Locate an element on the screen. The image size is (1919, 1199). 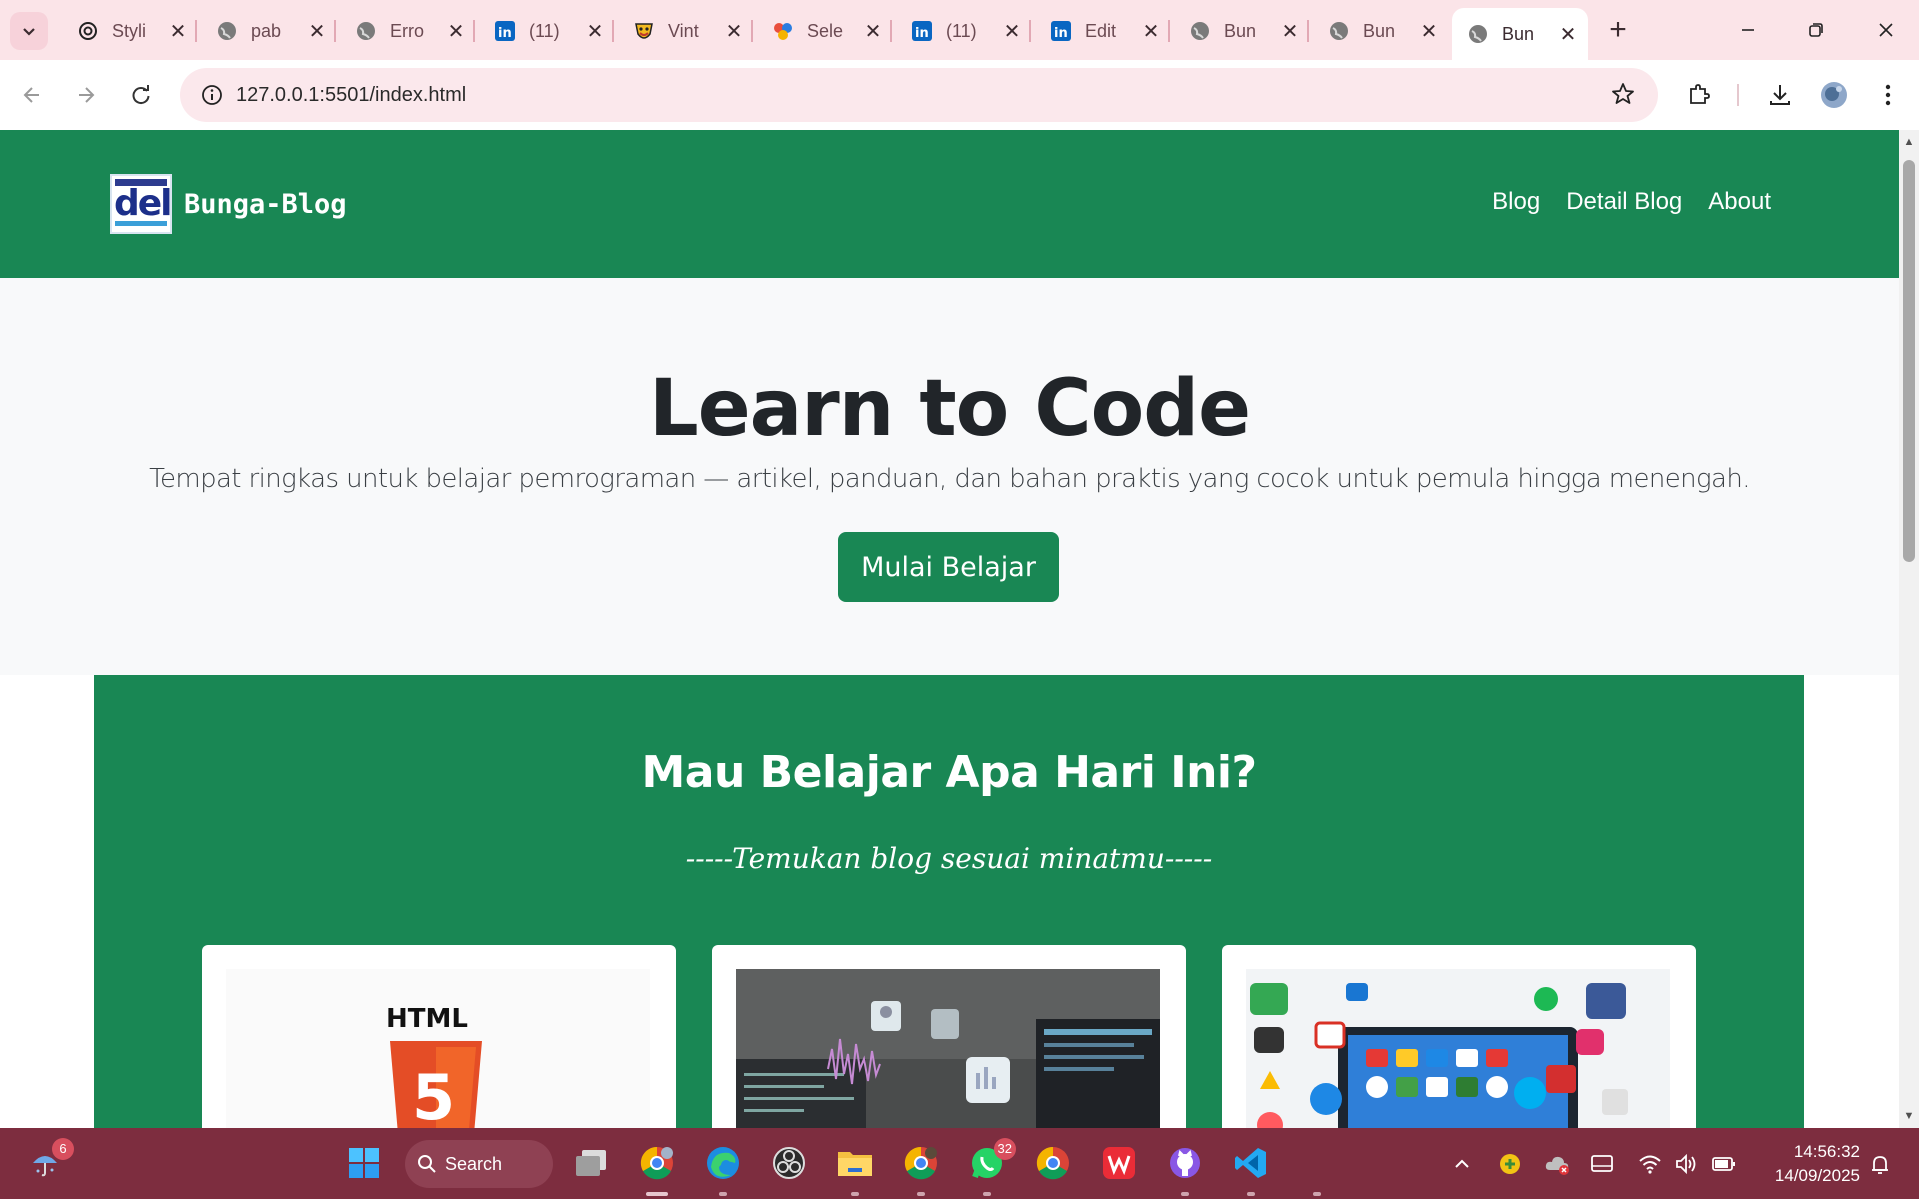
blog-card-html: HTML 5 is located at coordinates (439, 1036).